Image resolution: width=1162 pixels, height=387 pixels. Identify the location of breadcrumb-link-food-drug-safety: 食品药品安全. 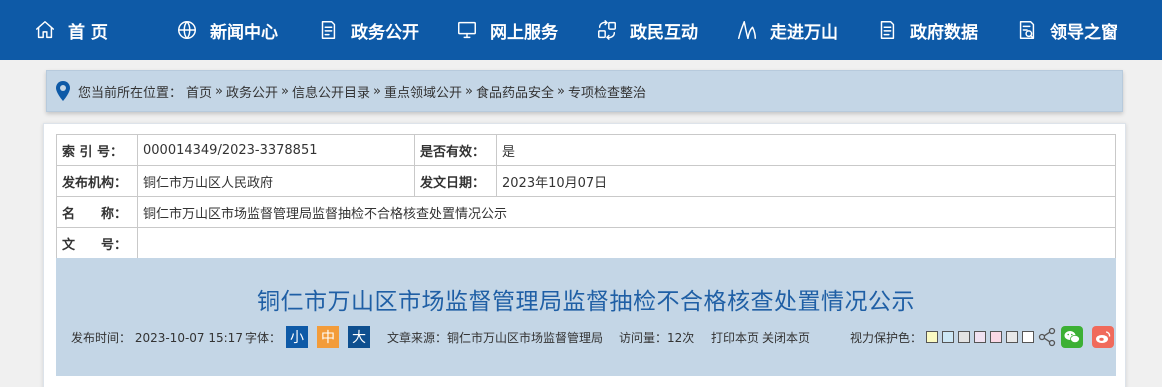
(515, 91).